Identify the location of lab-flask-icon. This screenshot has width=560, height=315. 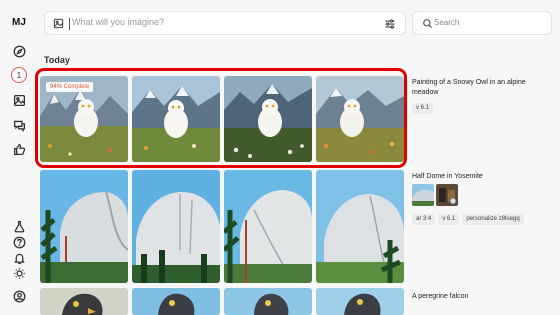
(19, 226).